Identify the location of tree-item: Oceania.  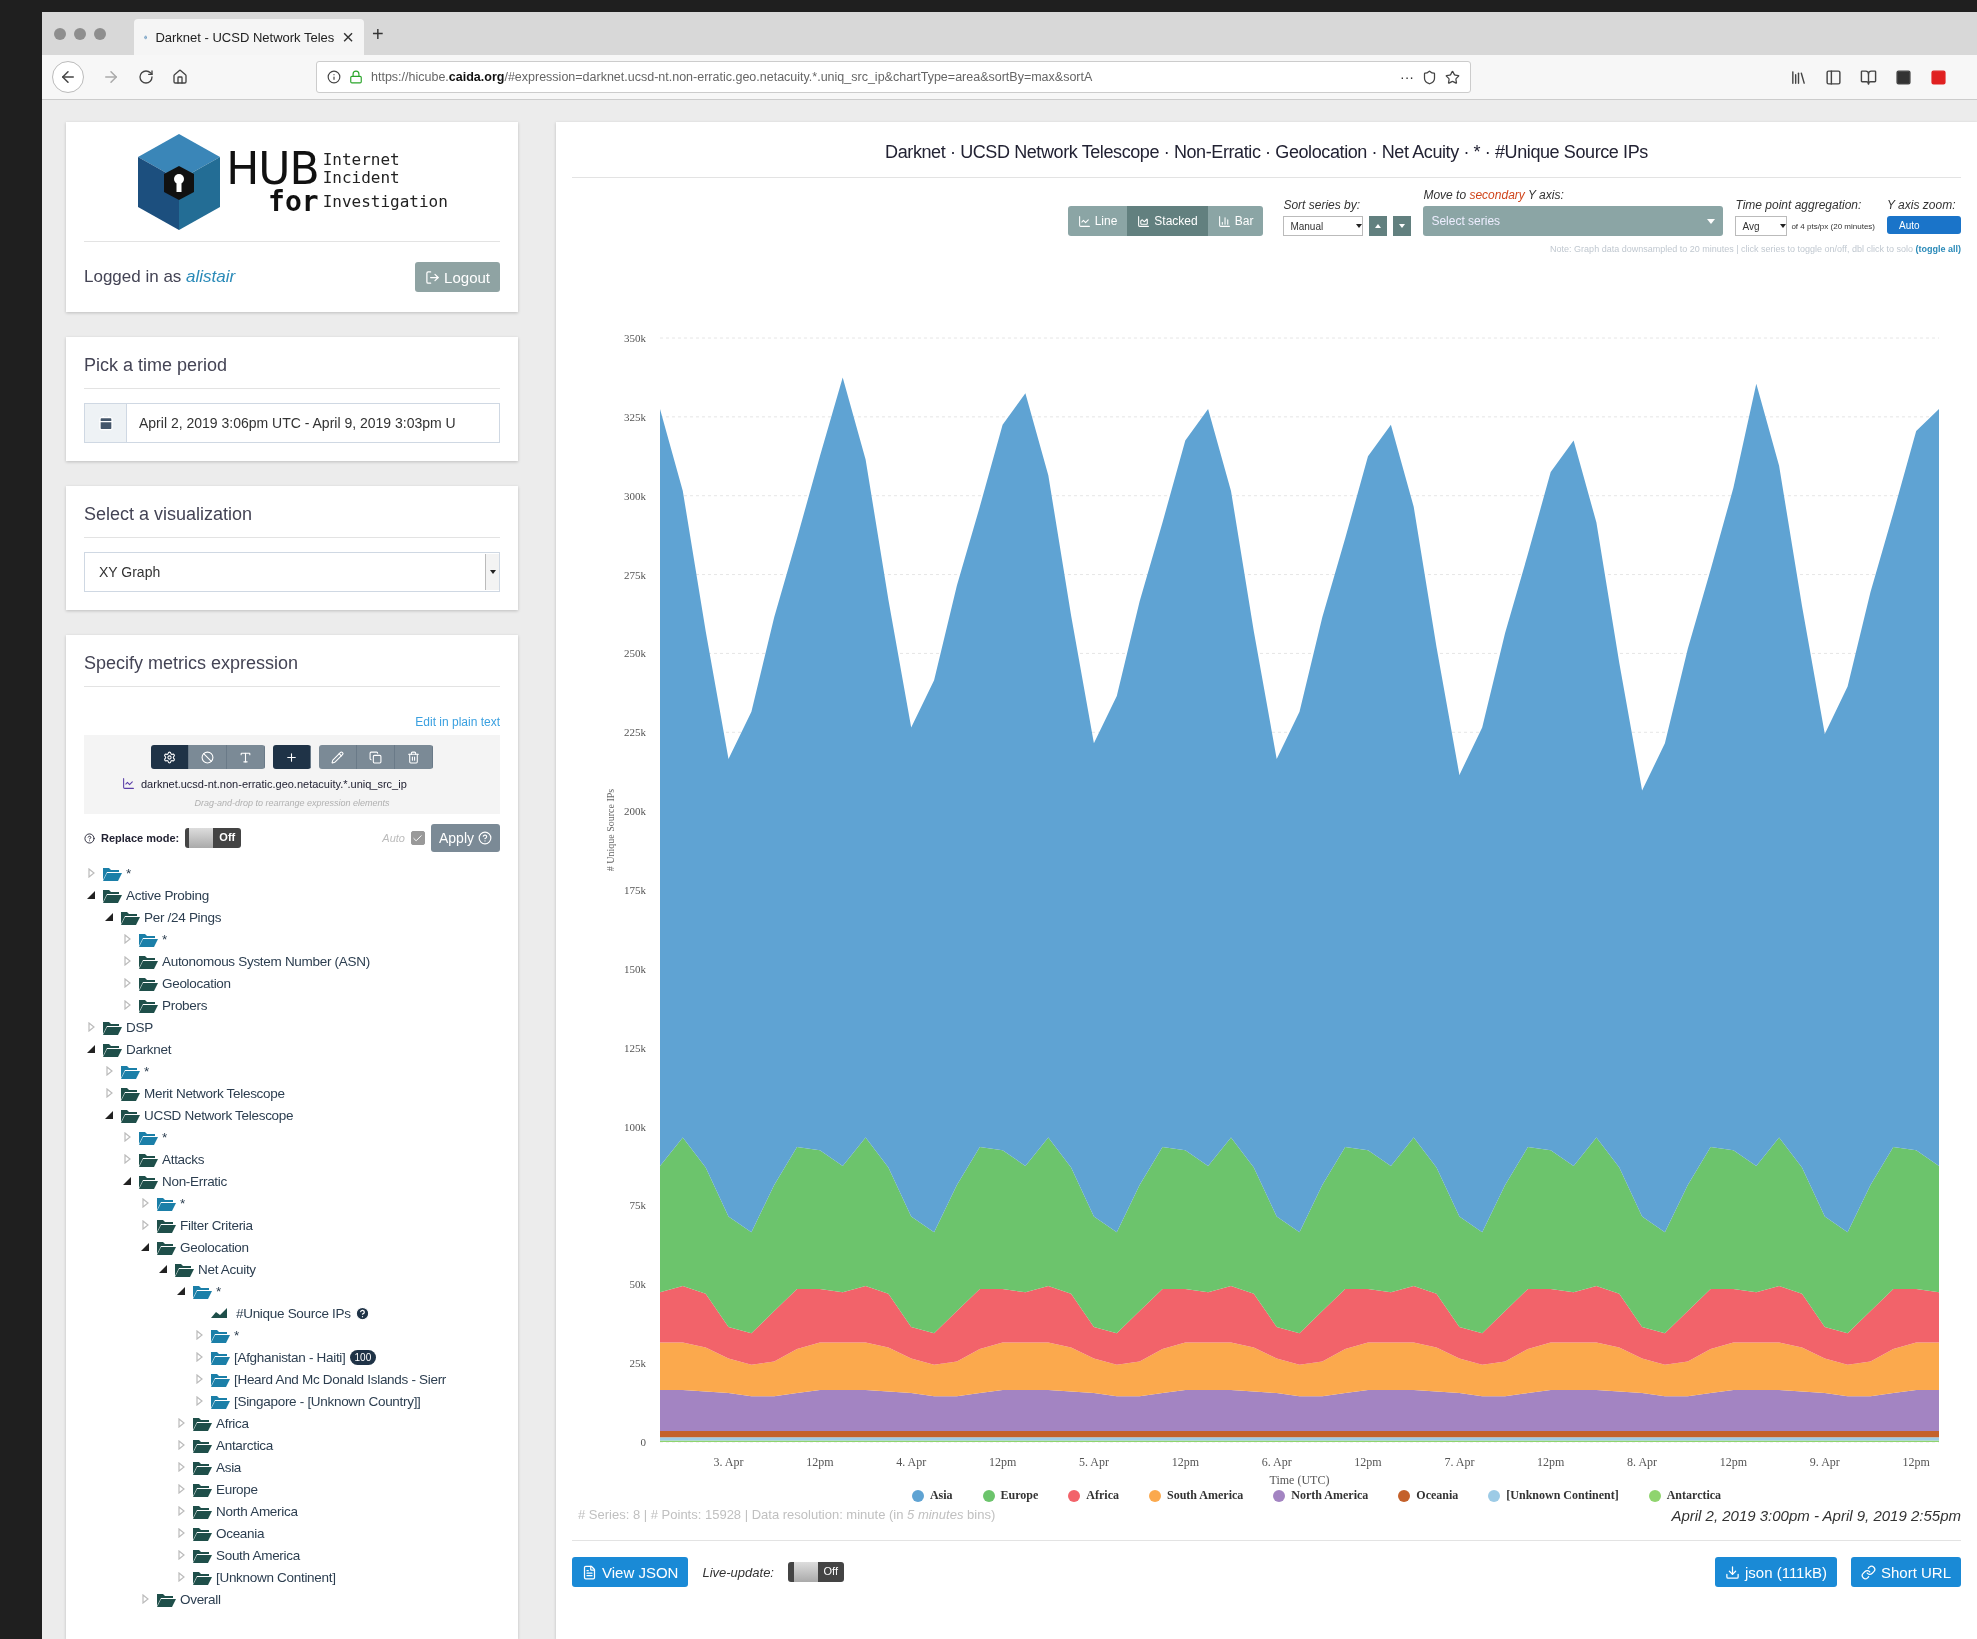
(240, 1533).